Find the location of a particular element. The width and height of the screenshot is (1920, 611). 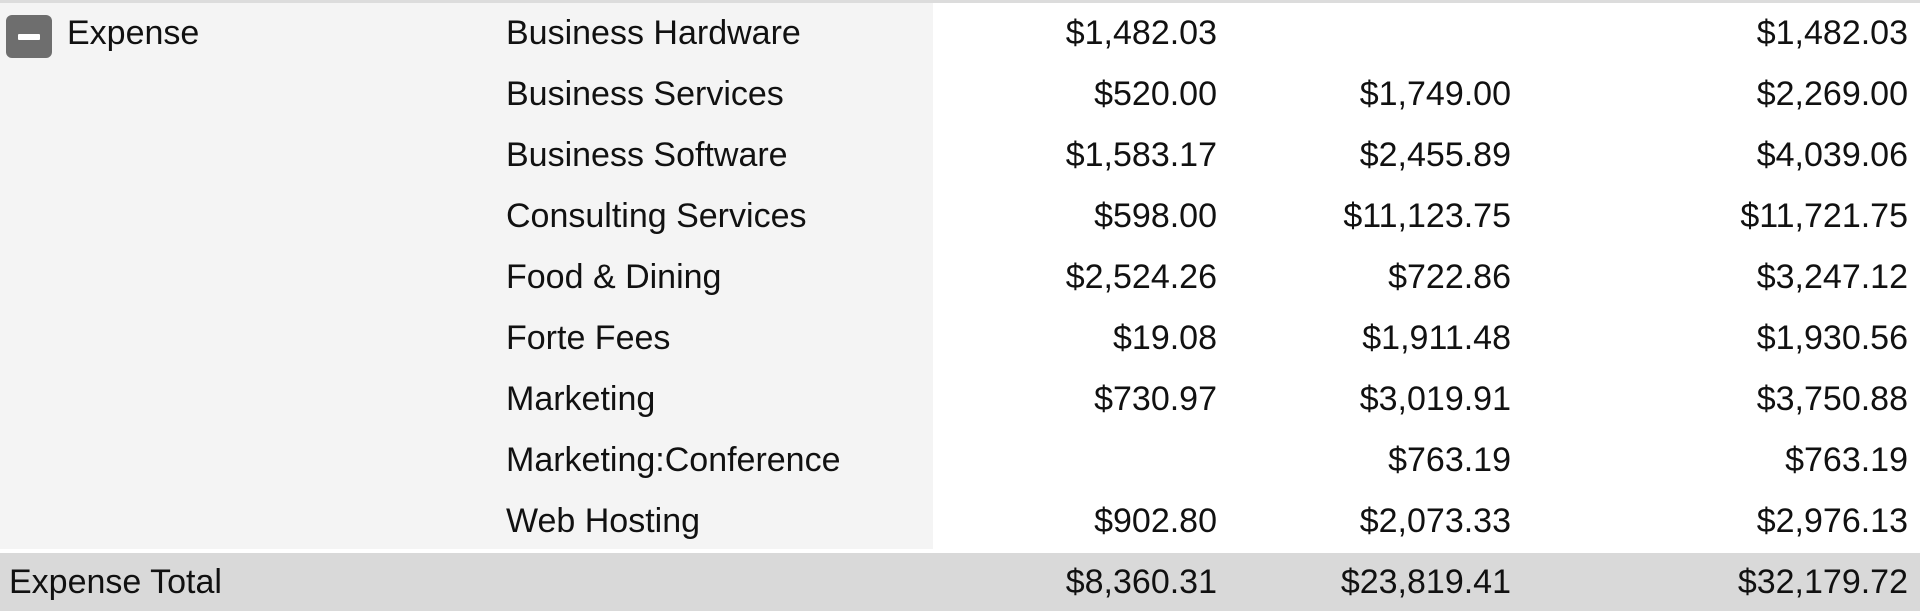

value-cell-total: $763.19 is located at coordinates (1846, 460).